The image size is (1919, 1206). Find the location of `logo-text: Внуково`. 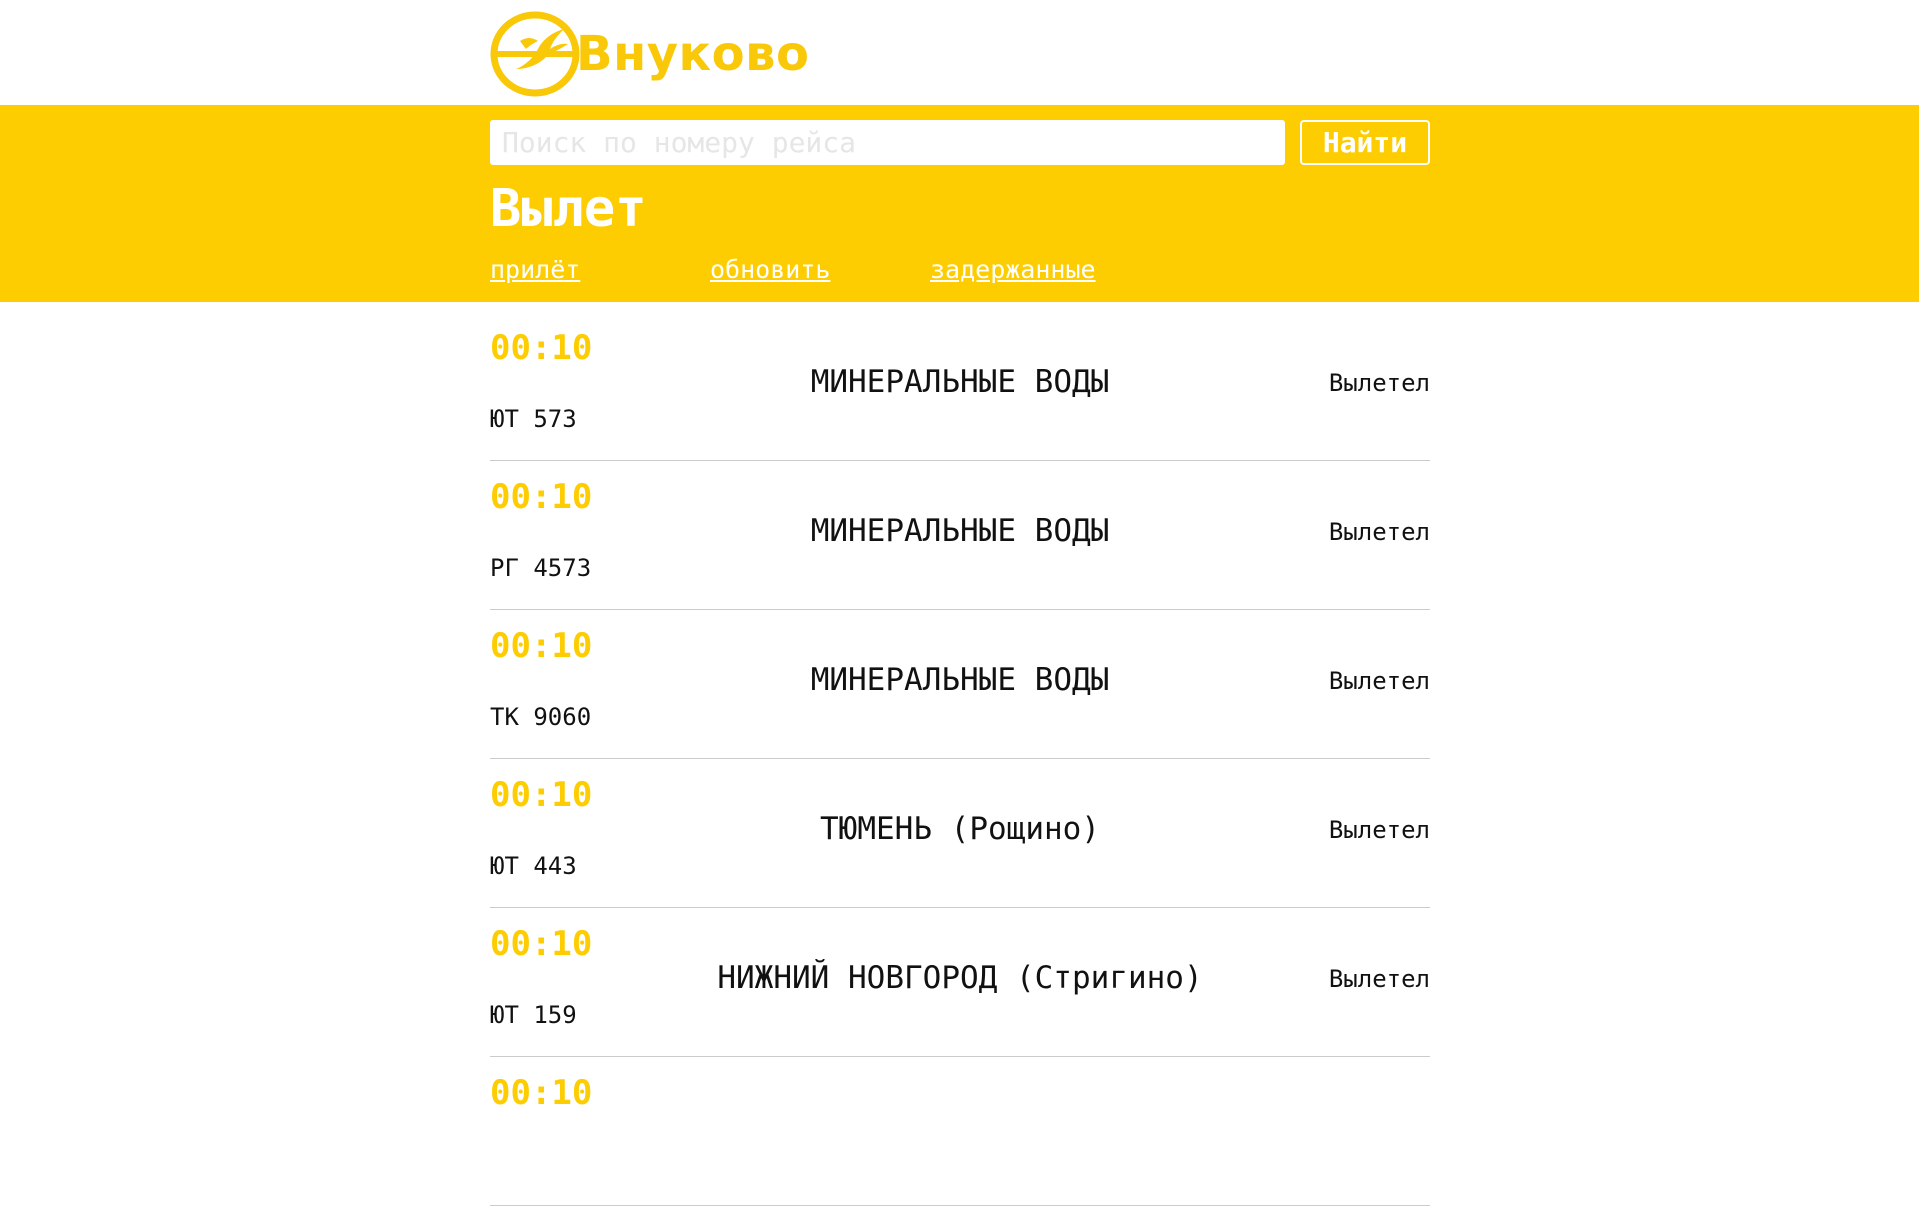

logo-text: Внуково is located at coordinates (693, 54).